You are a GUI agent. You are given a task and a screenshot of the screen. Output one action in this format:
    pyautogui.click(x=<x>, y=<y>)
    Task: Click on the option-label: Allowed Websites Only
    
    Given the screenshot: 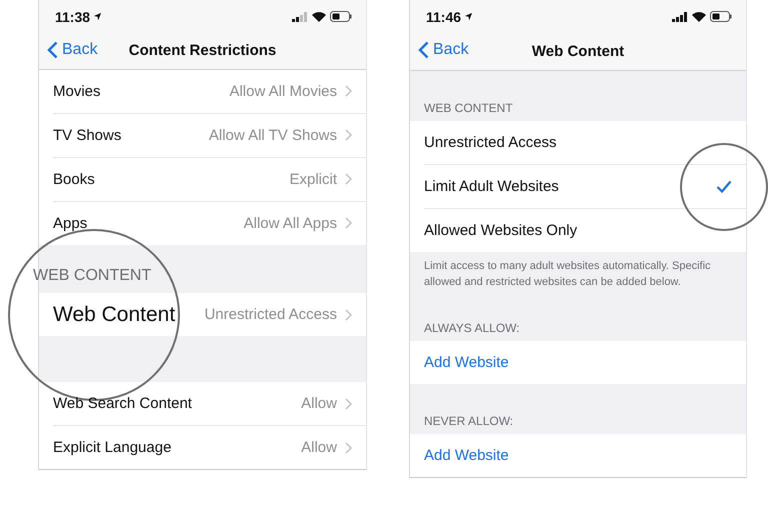 What is the action you would take?
    pyautogui.click(x=501, y=231)
    